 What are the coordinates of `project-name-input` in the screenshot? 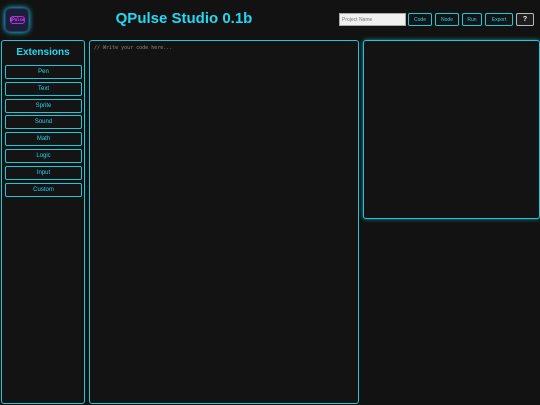 It's located at (372, 19).